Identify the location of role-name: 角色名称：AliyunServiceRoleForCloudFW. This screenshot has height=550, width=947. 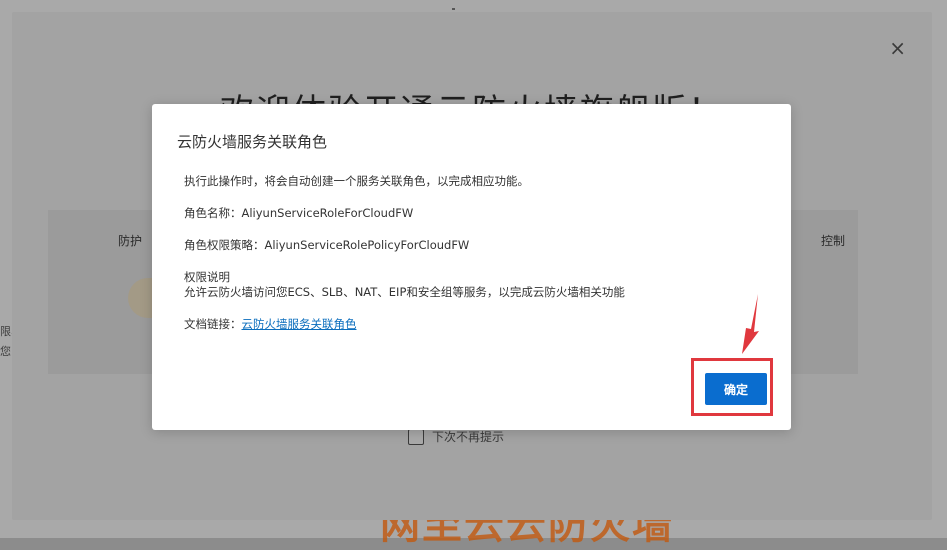
(299, 213).